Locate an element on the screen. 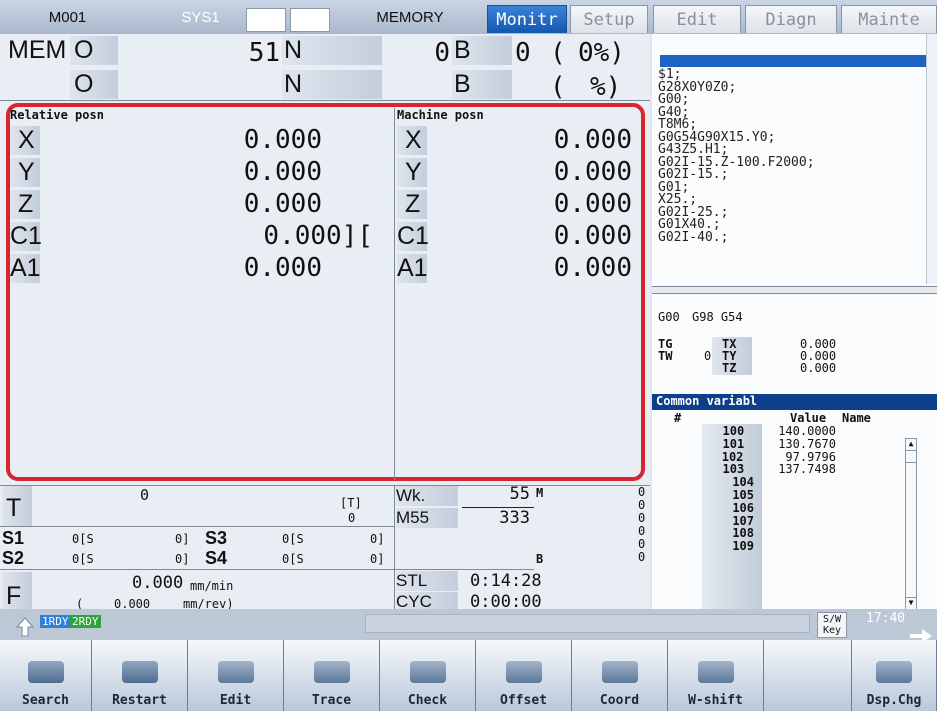 Image resolution: width=937 pixels, height=711 pixels. machine-row-c1: C1 0.000 is located at coordinates (514, 236).